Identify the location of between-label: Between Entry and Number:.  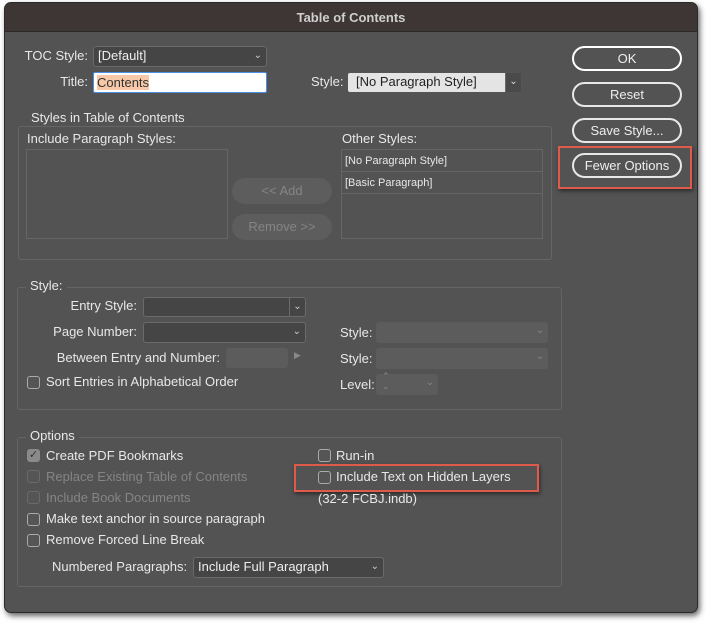
(138, 357).